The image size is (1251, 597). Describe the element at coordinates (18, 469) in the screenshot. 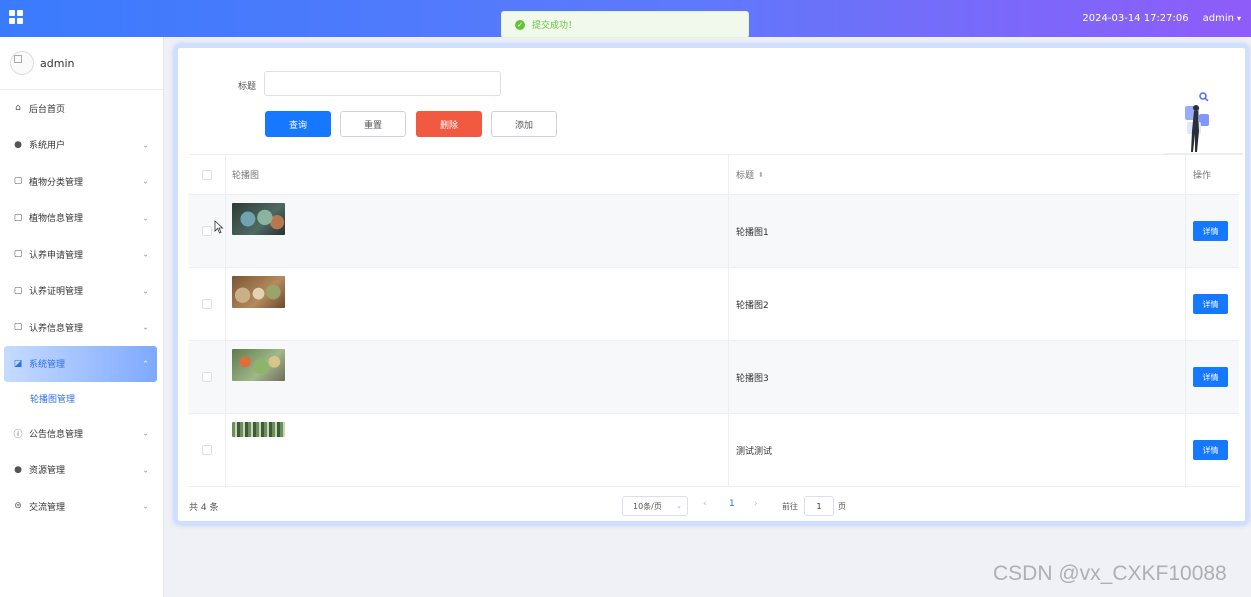

I see `location-icon: ●` at that location.